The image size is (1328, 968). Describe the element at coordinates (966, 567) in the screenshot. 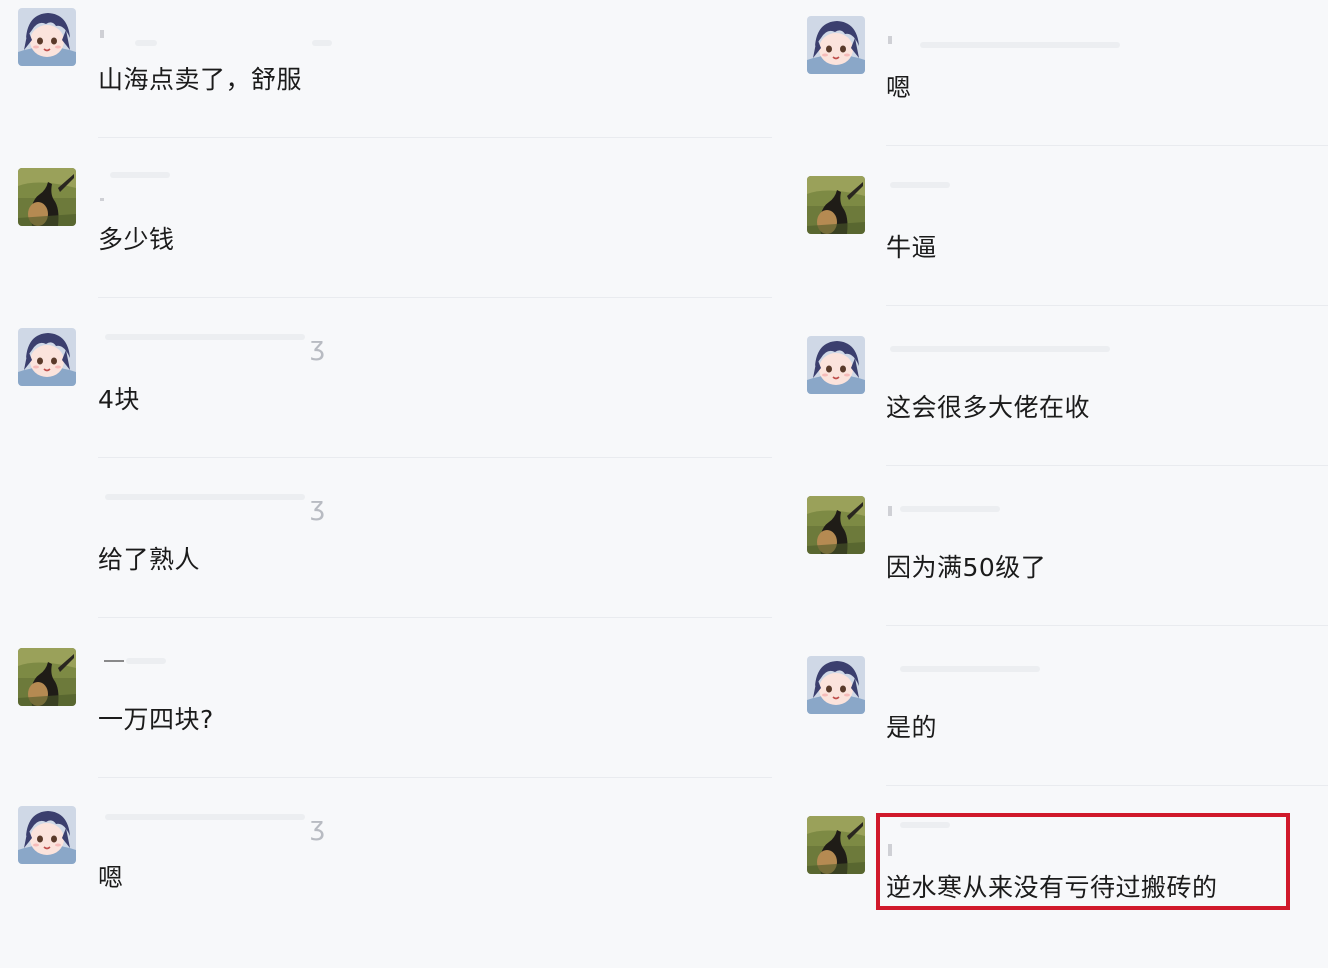

I see `message-text: 因为满50级了` at that location.